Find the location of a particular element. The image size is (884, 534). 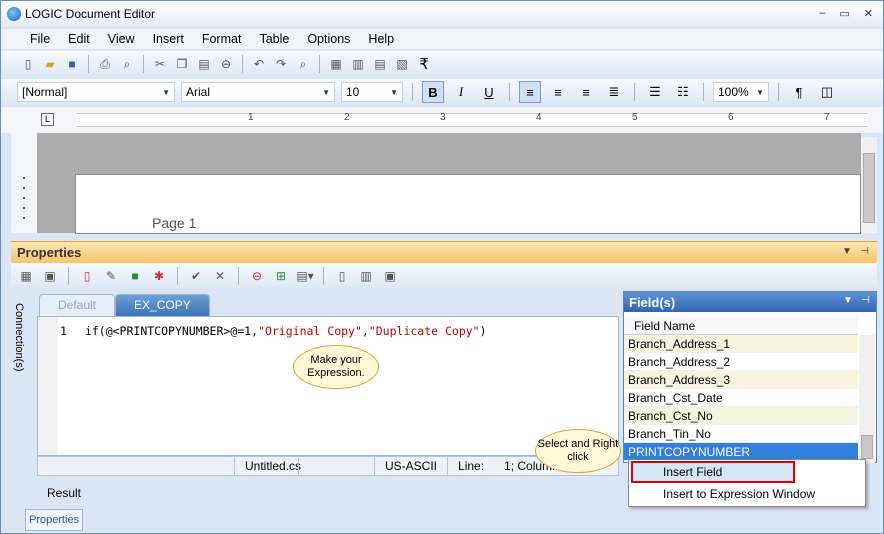

multi-page-icon: ▣ is located at coordinates (390, 276).